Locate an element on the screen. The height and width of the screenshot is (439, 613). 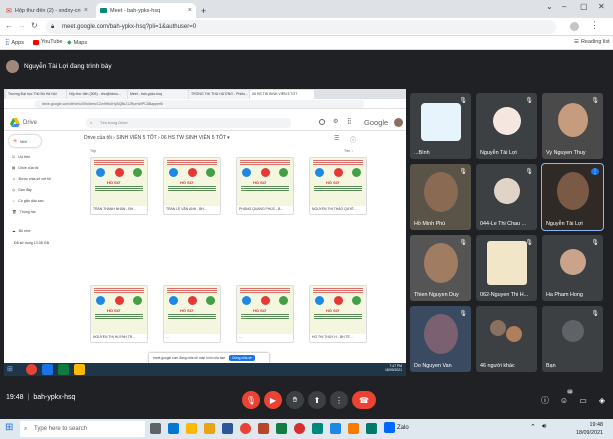
file-title: HỒ SƠ is located at coordinates (187, 182).